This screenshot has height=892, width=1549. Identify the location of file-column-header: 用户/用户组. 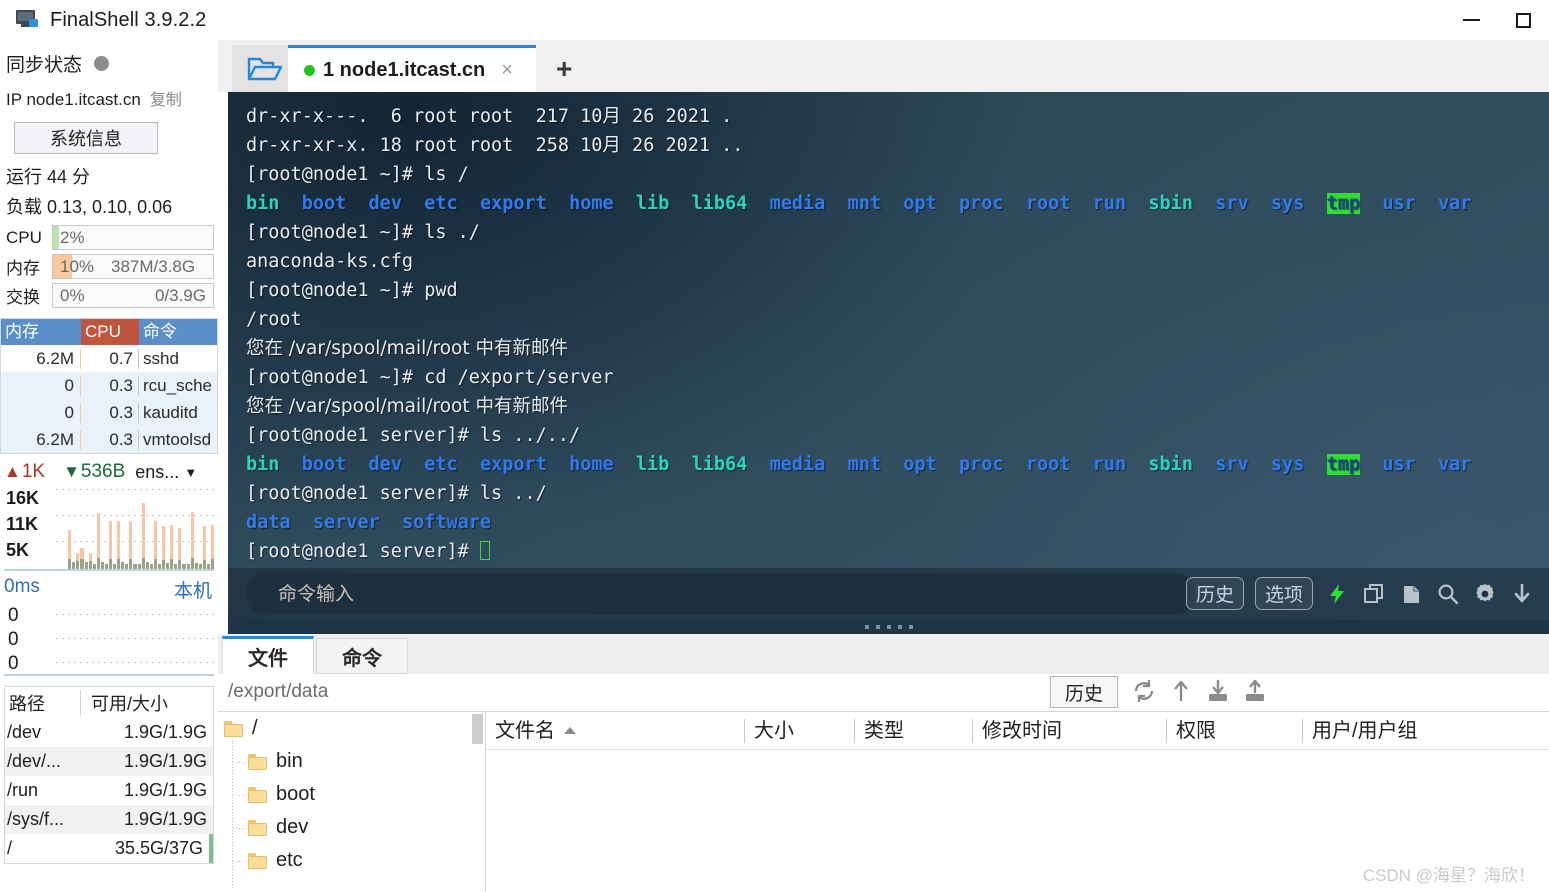
(1402, 730).